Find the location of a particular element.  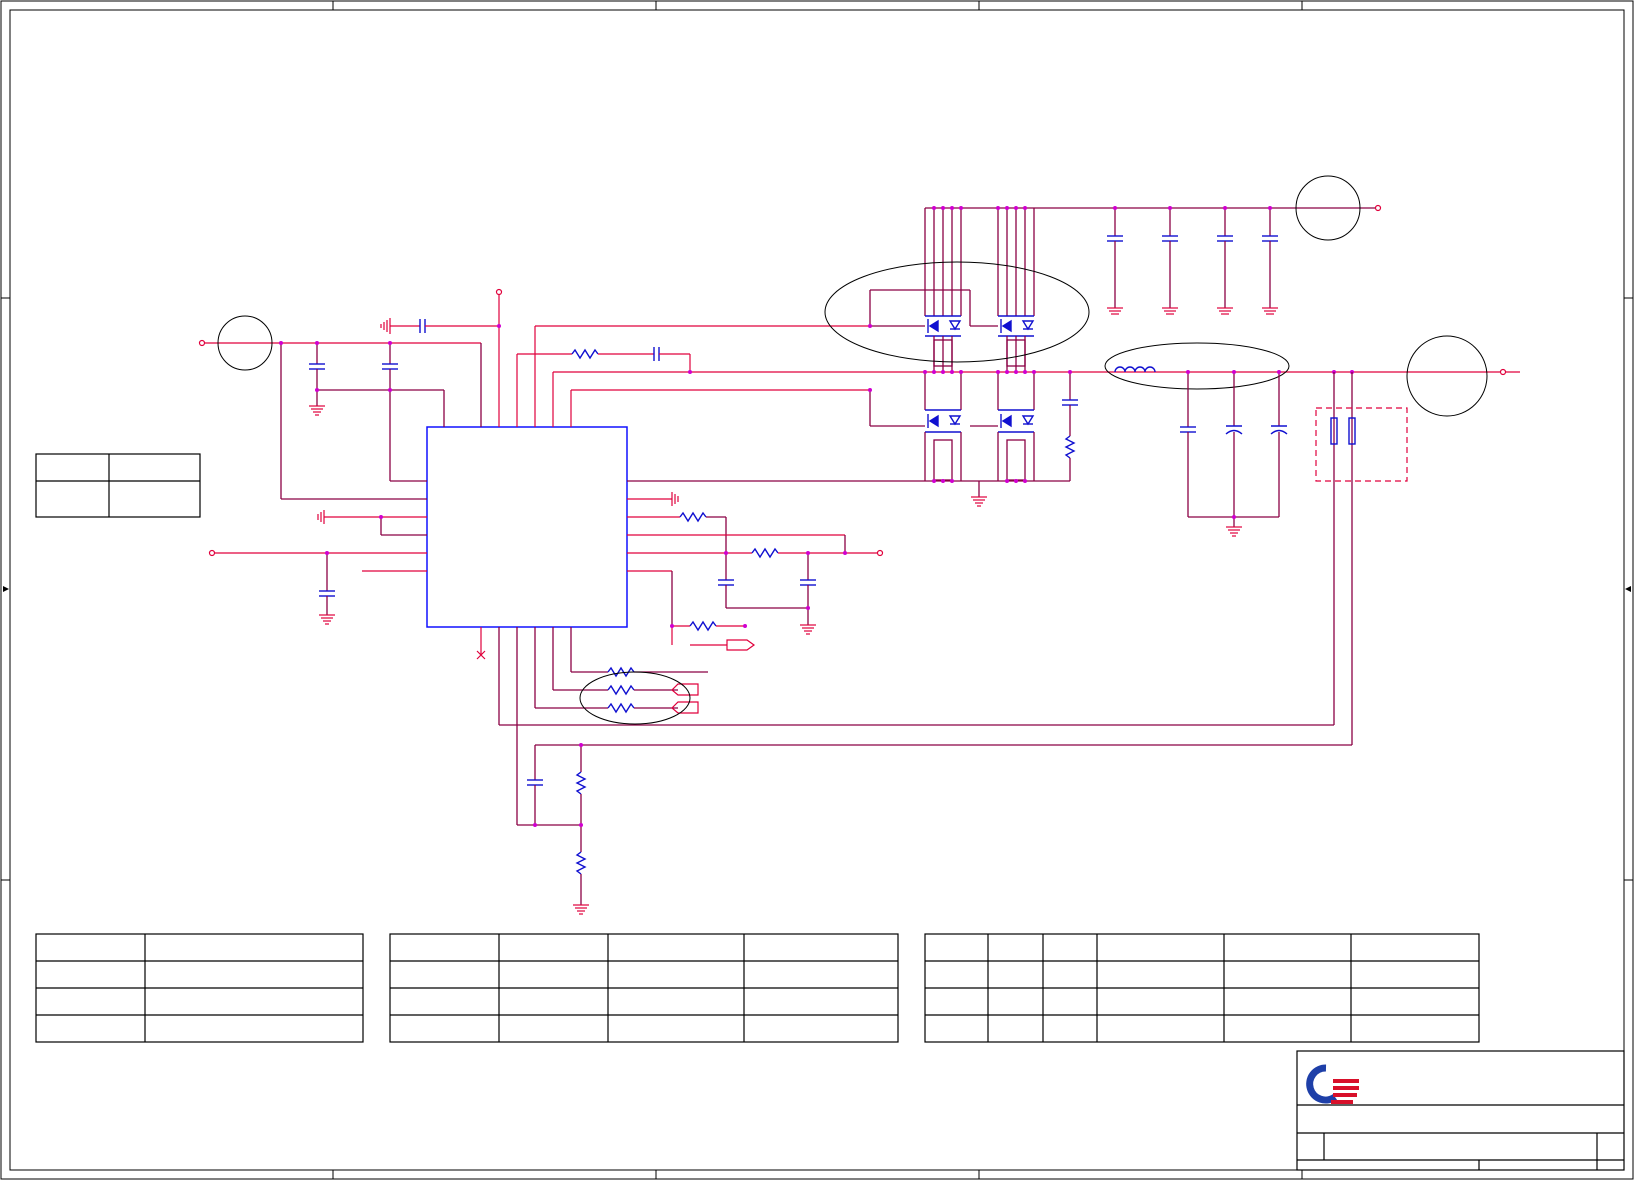

top-decoupling is located at coordinates (441, 357).